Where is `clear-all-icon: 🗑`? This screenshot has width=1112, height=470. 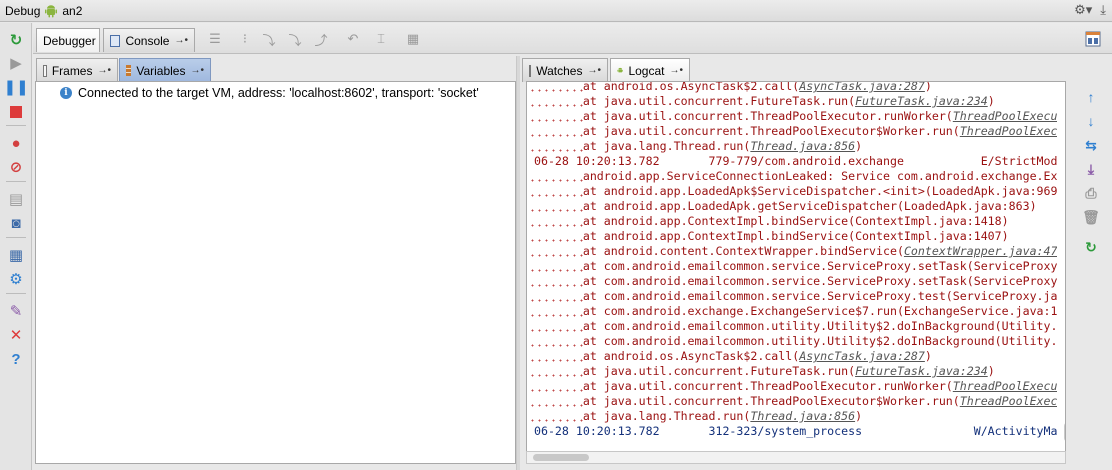 clear-all-icon: 🗑 is located at coordinates (1091, 217).